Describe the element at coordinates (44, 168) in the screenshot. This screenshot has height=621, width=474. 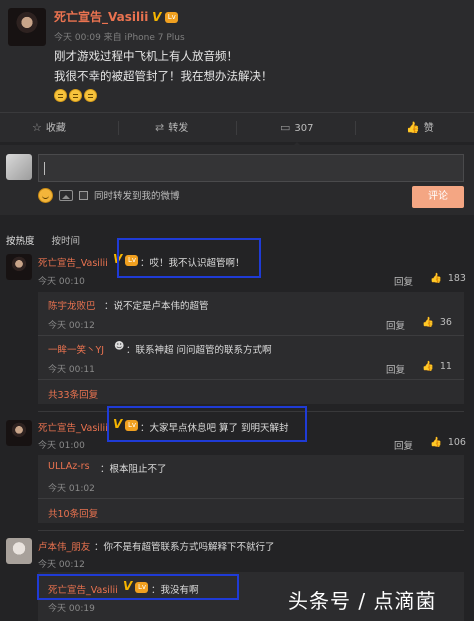
I see `text-cursor` at that location.